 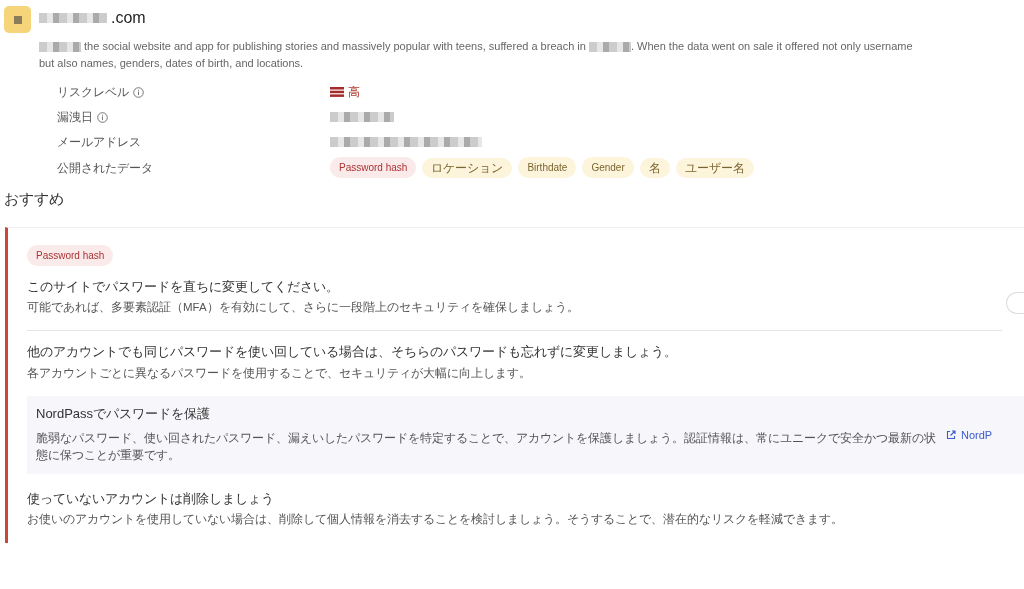 What do you see at coordinates (951, 435) in the screenshot?
I see `external-link-icon` at bounding box center [951, 435].